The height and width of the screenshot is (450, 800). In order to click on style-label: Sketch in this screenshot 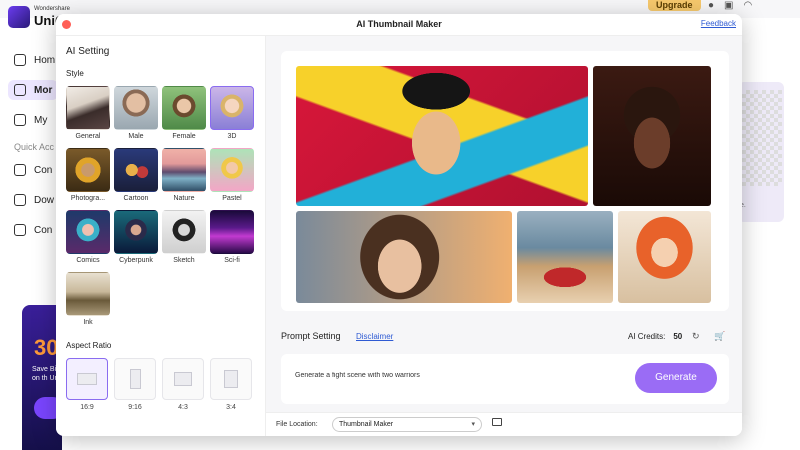, I will do `click(184, 260)`.